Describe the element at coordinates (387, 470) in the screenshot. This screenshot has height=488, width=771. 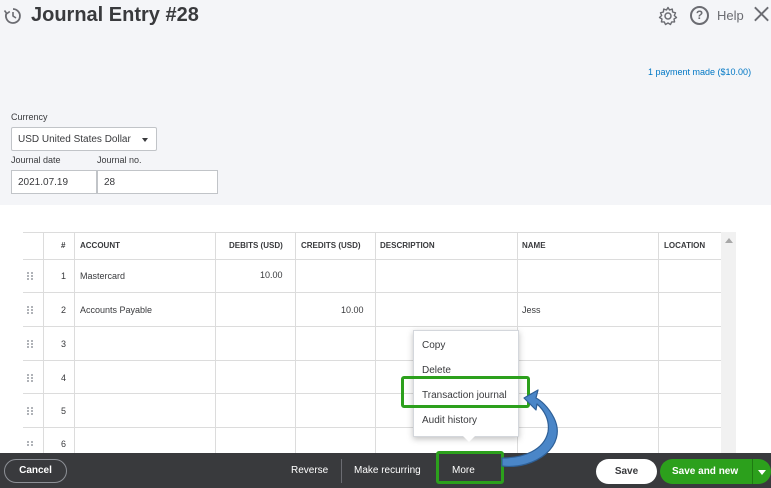
I see `make-recurring-button: Make recurring` at that location.